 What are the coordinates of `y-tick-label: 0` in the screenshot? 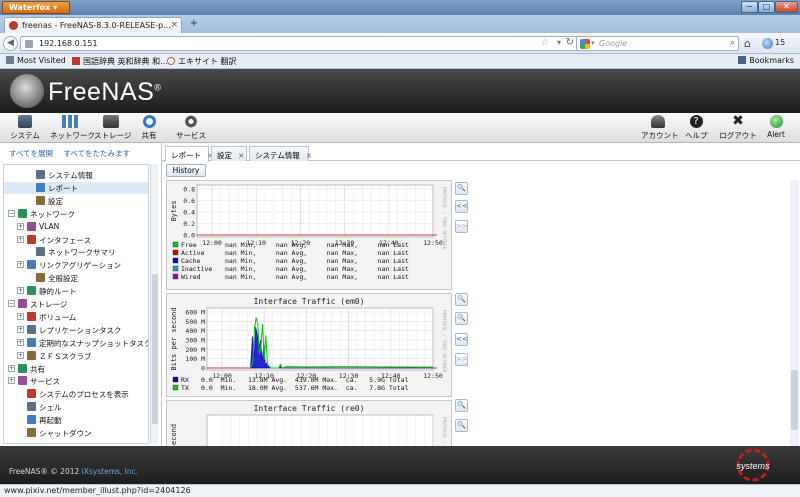 It's located at (203, 369).